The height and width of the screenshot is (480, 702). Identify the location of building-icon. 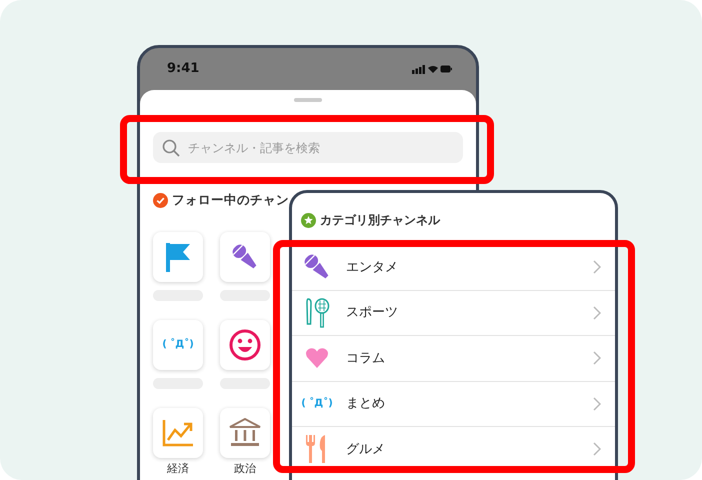
(245, 433).